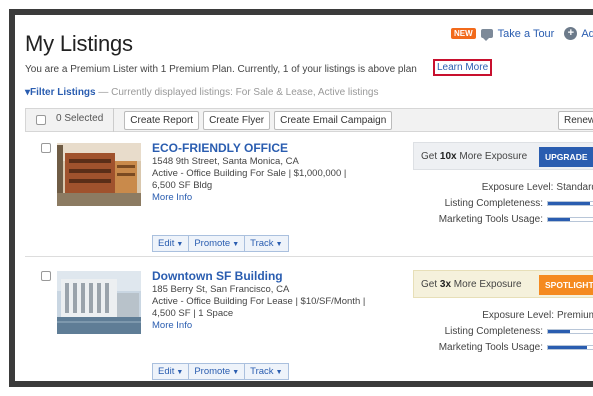  Describe the element at coordinates (574, 187) in the screenshot. I see `exposure-level-value: Standard` at that location.